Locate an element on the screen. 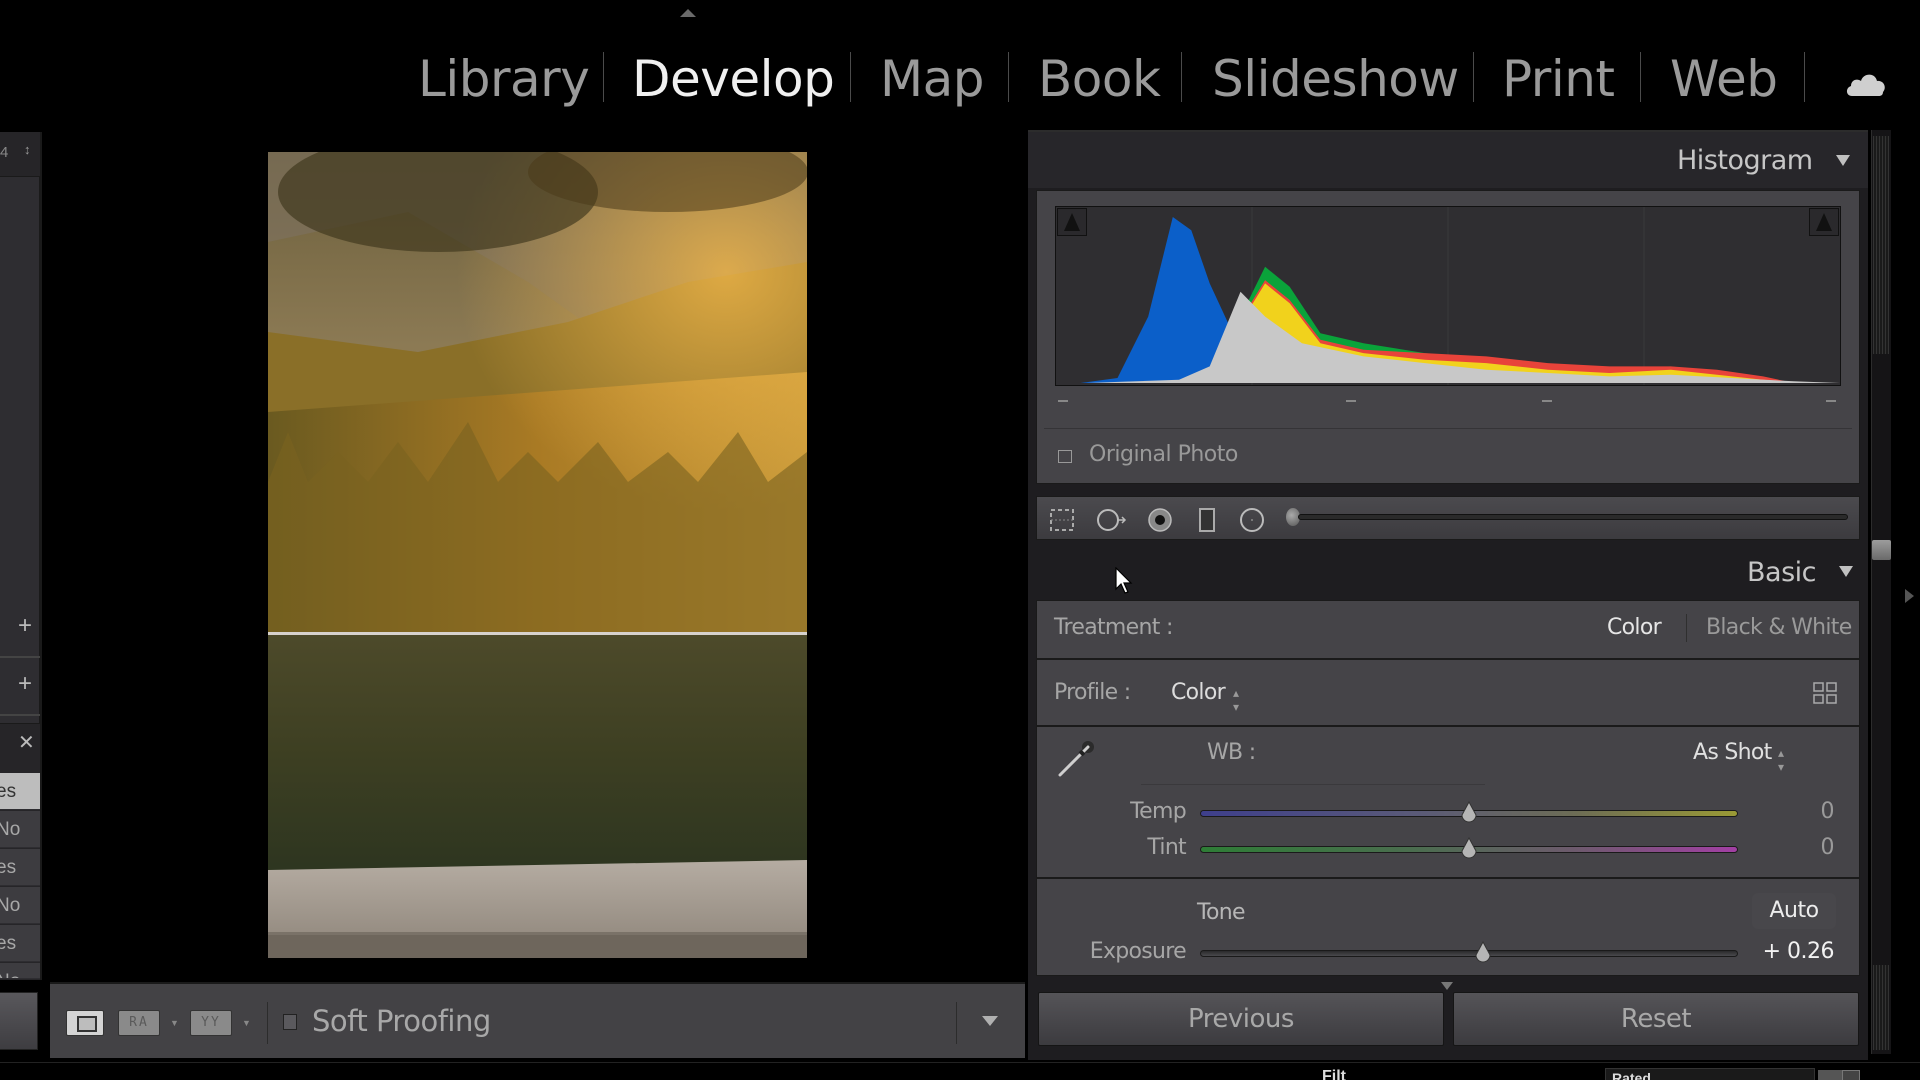 Image resolution: width=1920 pixels, height=1080 pixels. module-slideshow: Slideshow is located at coordinates (1335, 79).